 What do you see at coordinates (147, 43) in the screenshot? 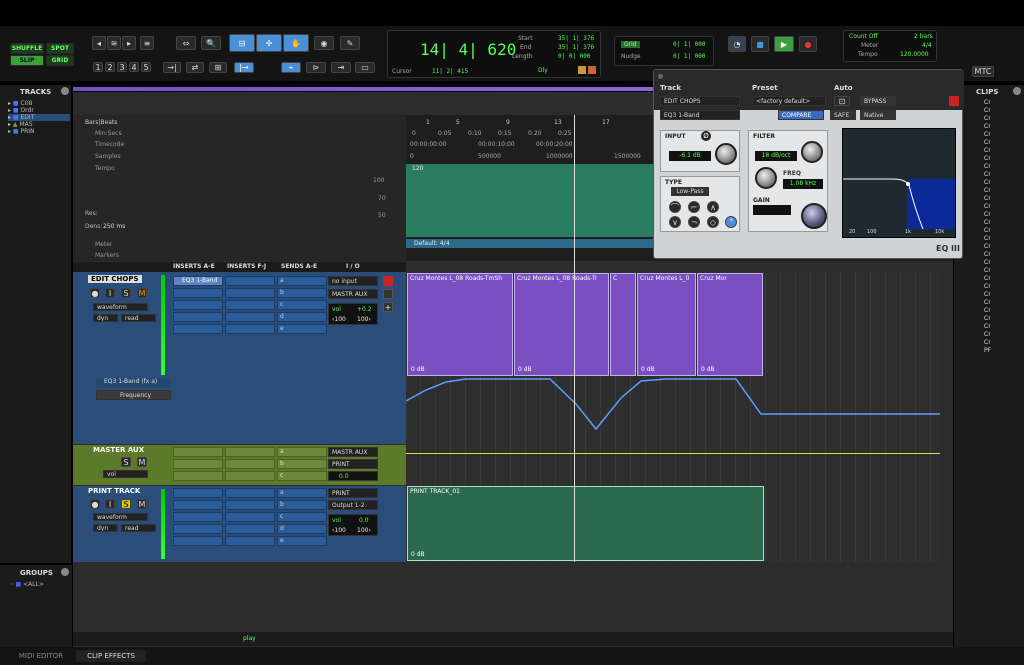
I see `zoom-midi-icon: ≡` at bounding box center [147, 43].